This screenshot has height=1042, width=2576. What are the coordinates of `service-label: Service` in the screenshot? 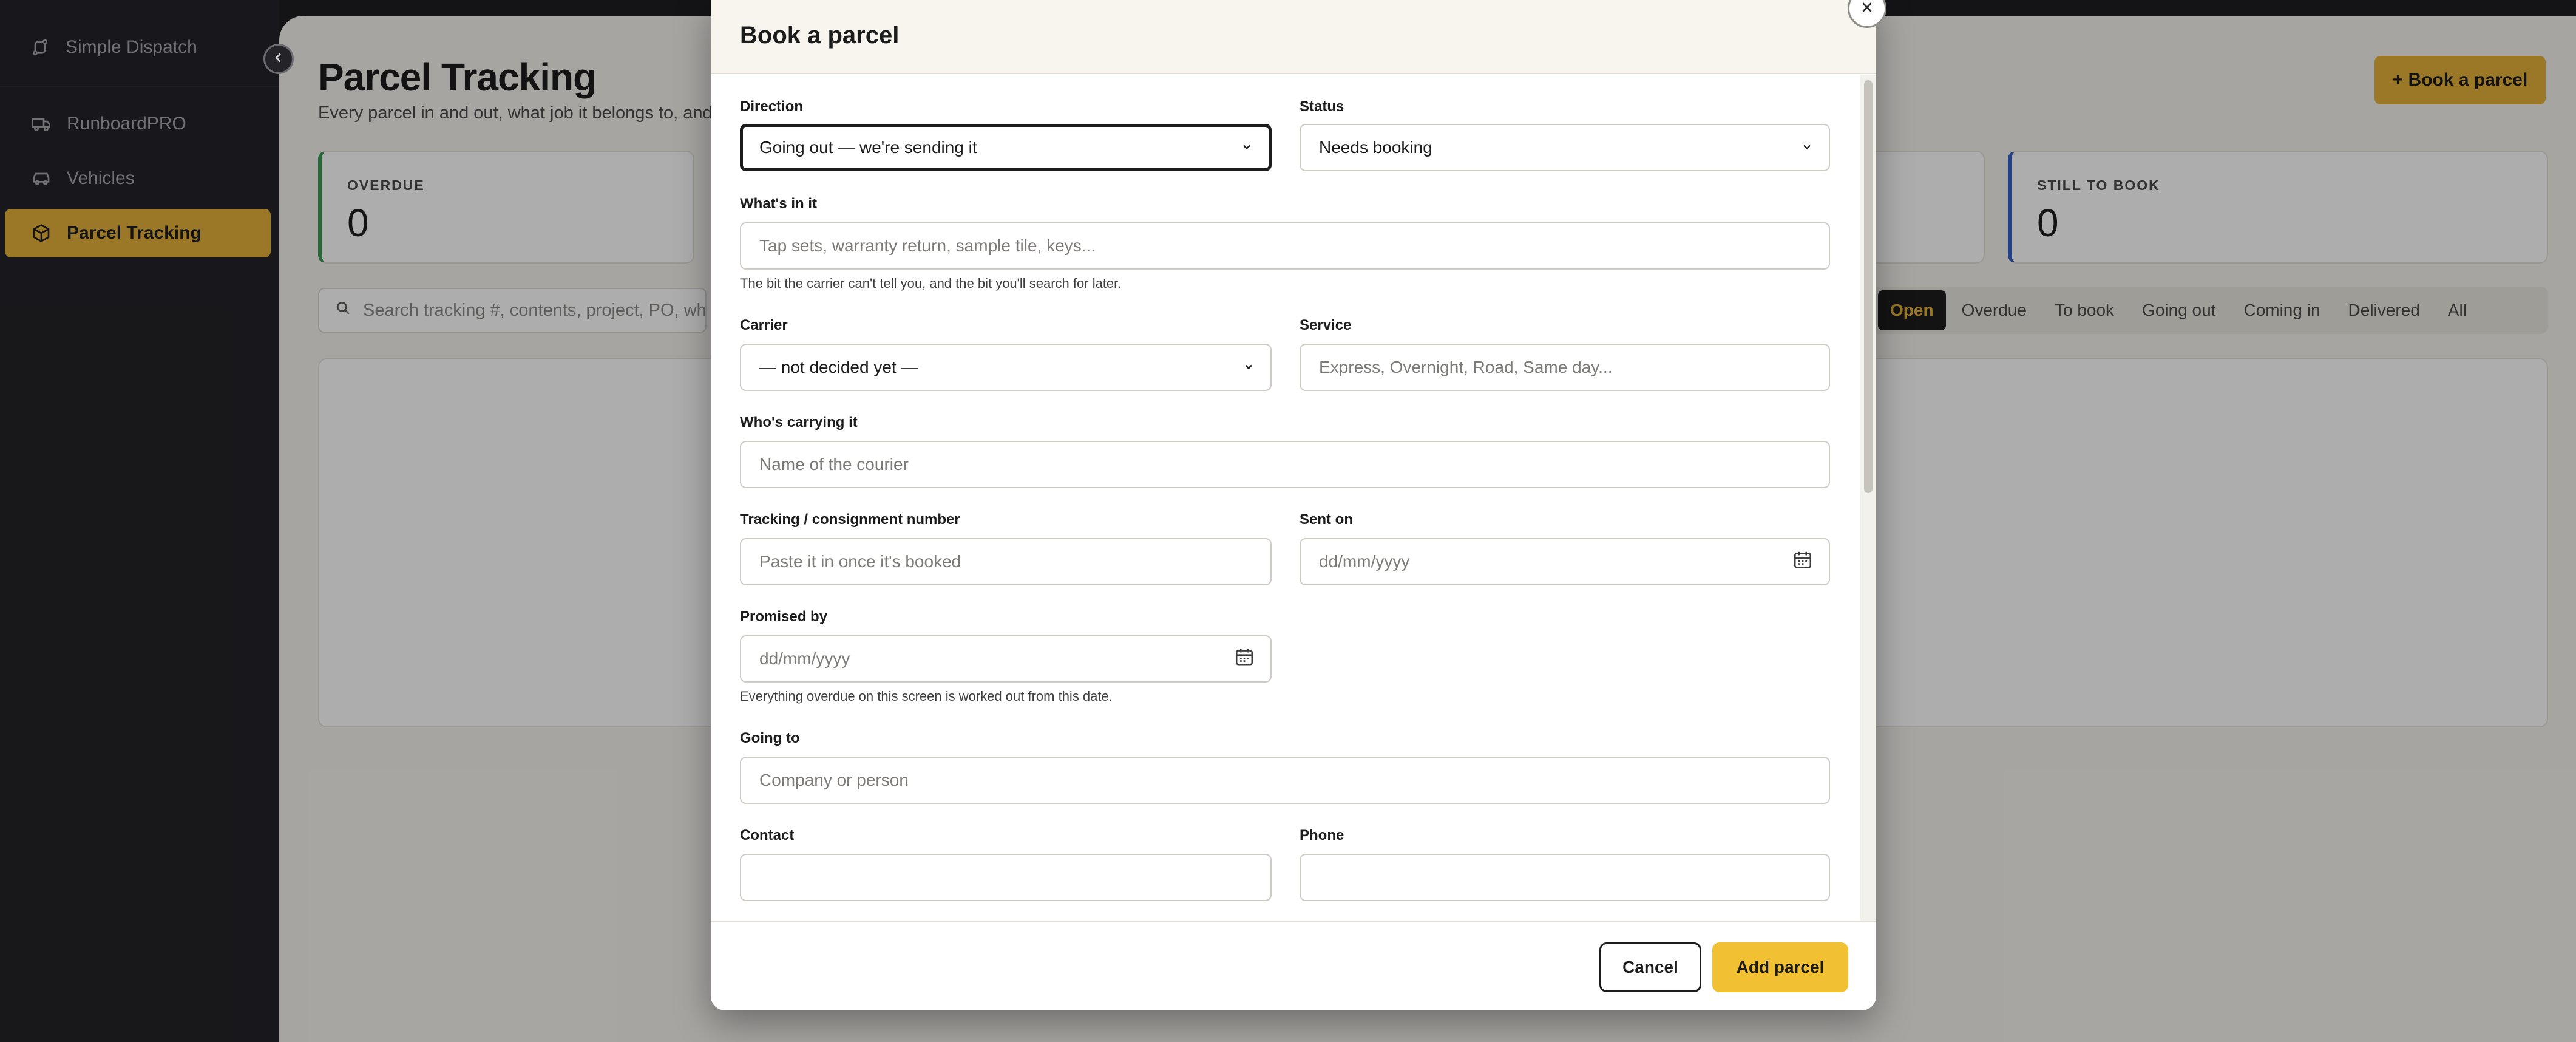 It's located at (1326, 325).